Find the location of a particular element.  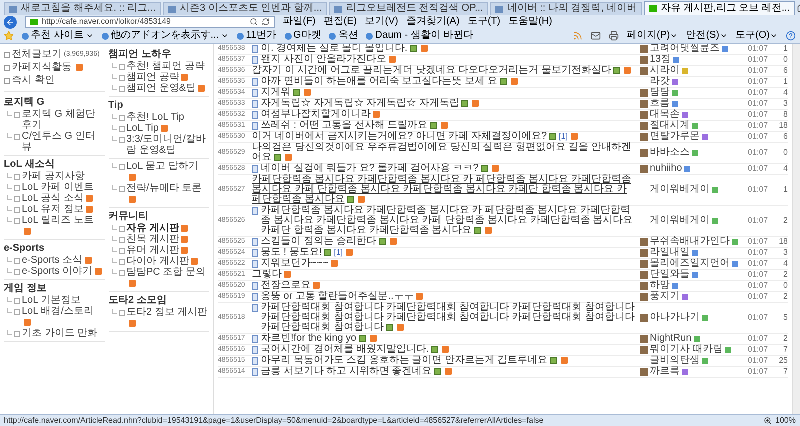

sidebar-link: 탐탐PC 조합 문의 is located at coordinates (167, 278).